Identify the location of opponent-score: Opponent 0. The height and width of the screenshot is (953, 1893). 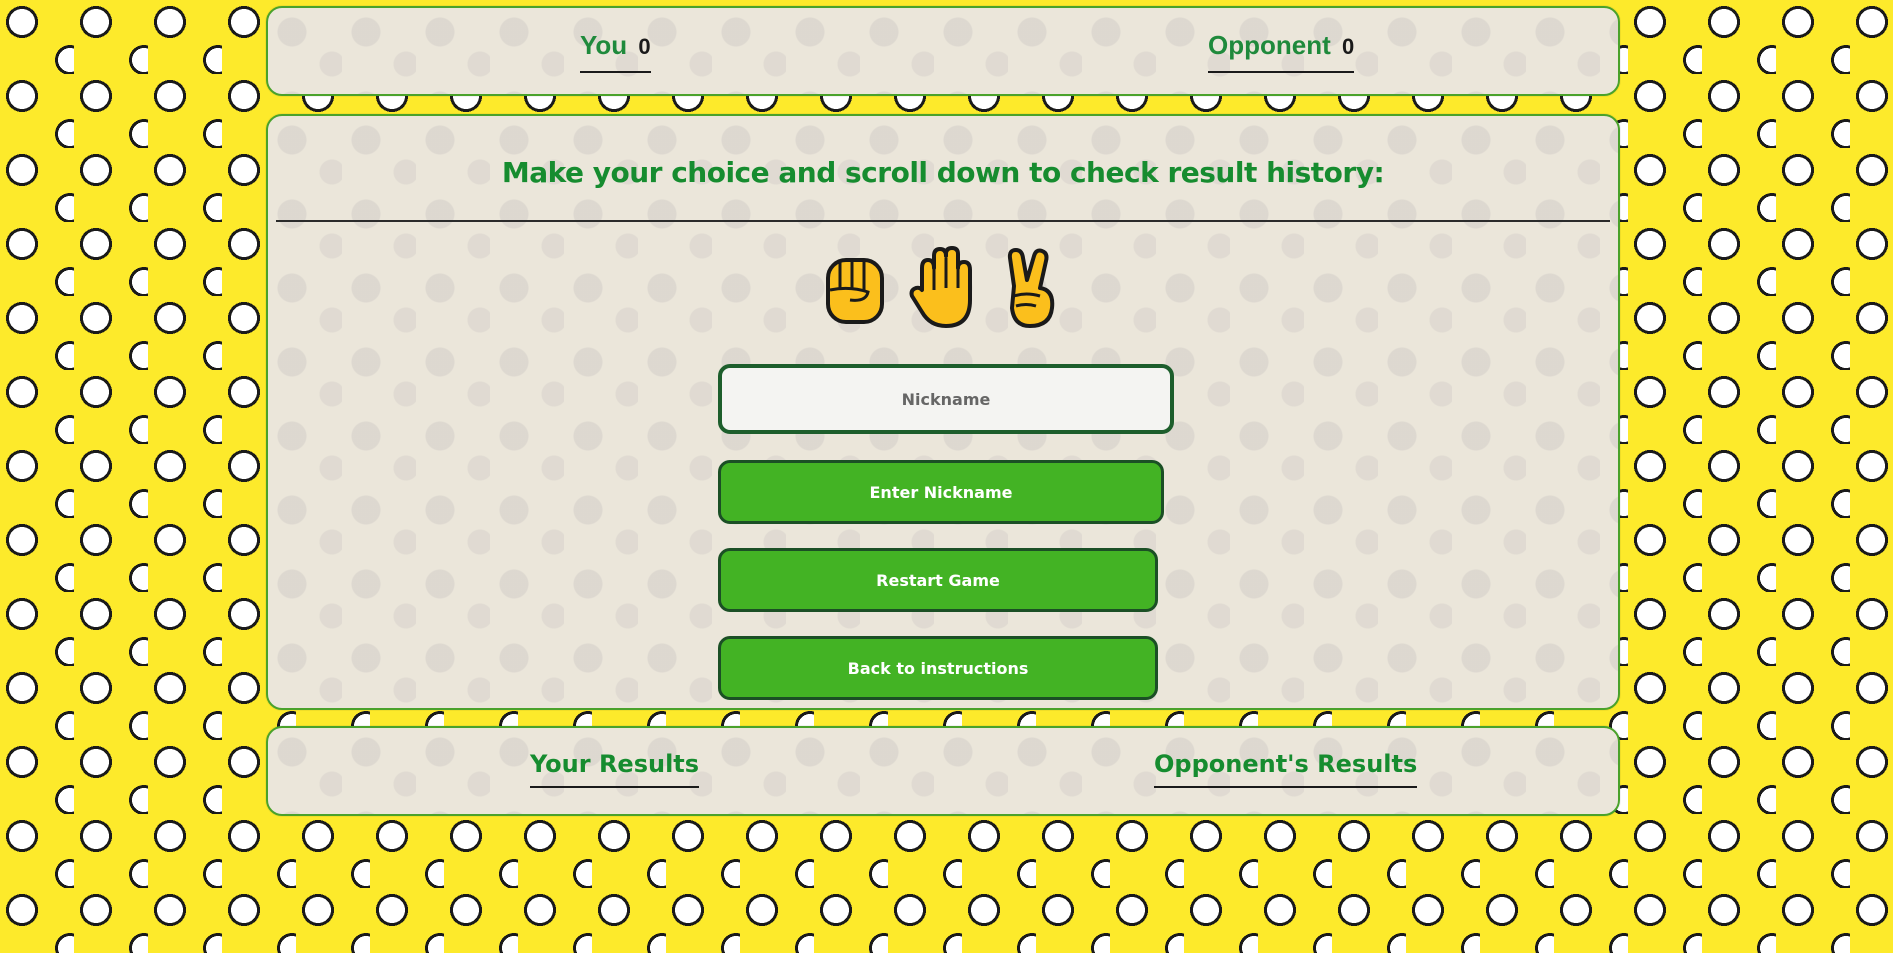
(1281, 51).